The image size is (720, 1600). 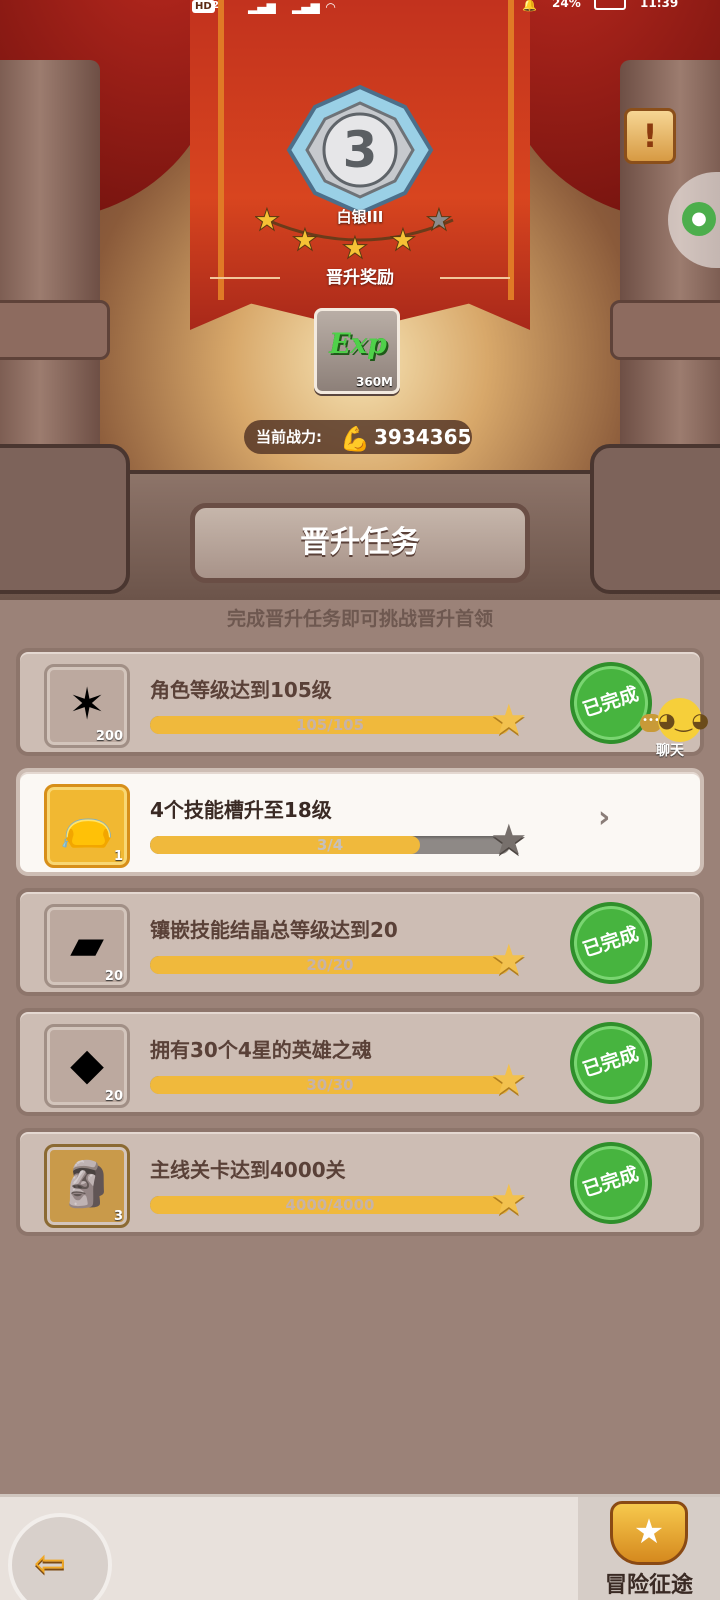 I want to click on progress-text: 3/4, so click(x=330, y=845).